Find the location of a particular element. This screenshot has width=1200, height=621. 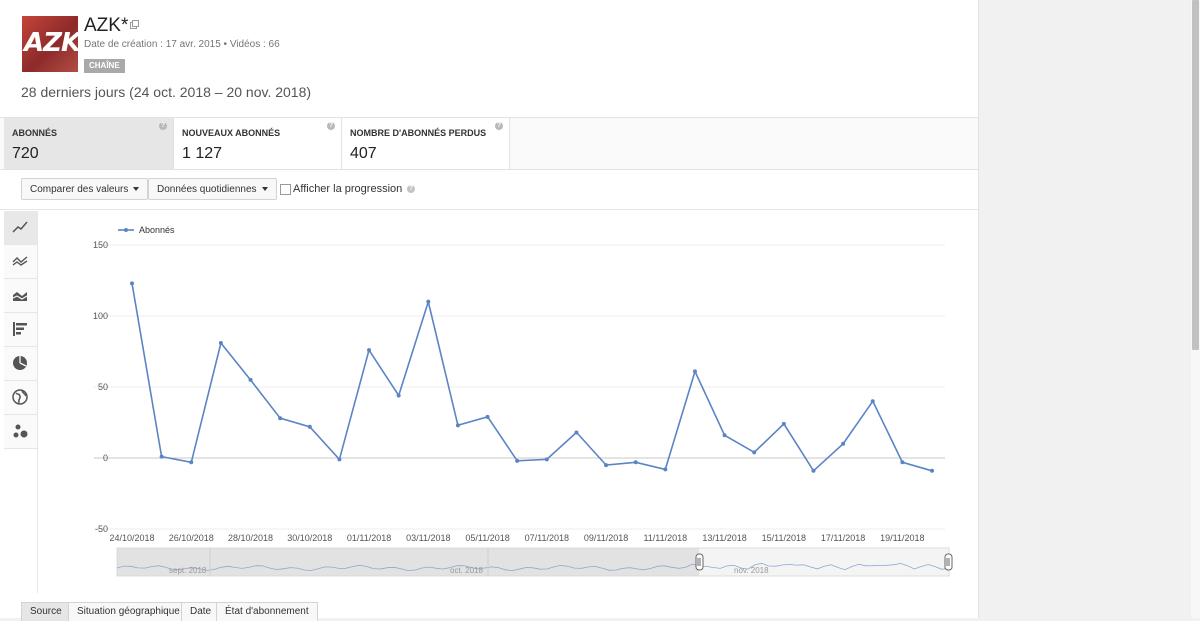

metric-value: 407 is located at coordinates (363, 153).